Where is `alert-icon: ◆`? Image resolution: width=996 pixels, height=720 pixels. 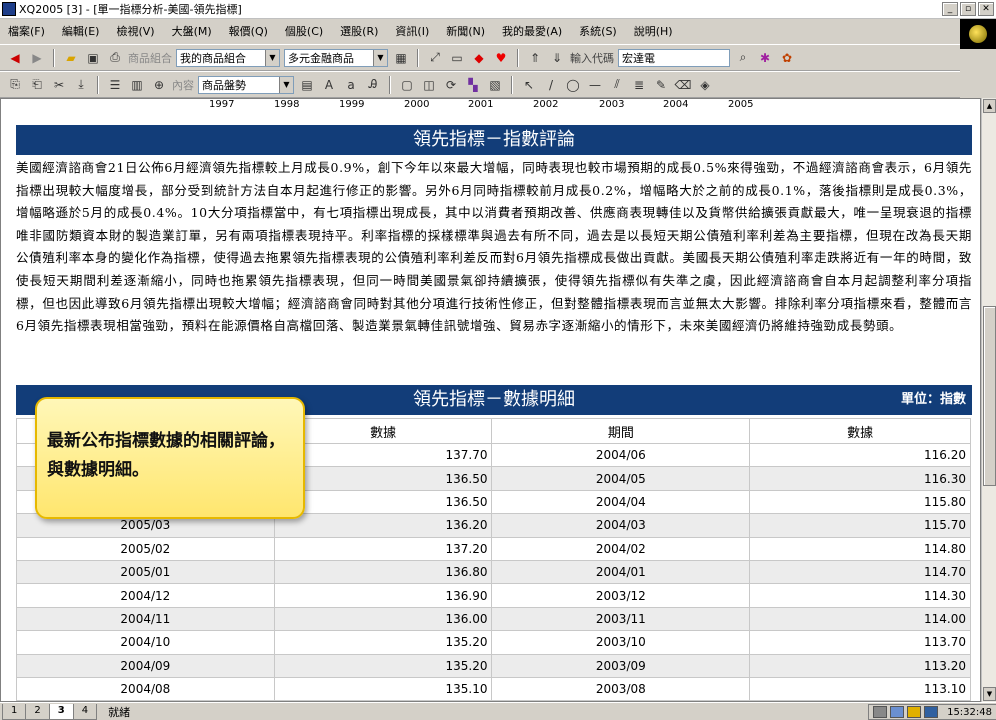
alert-icon: ◆ is located at coordinates (479, 58).